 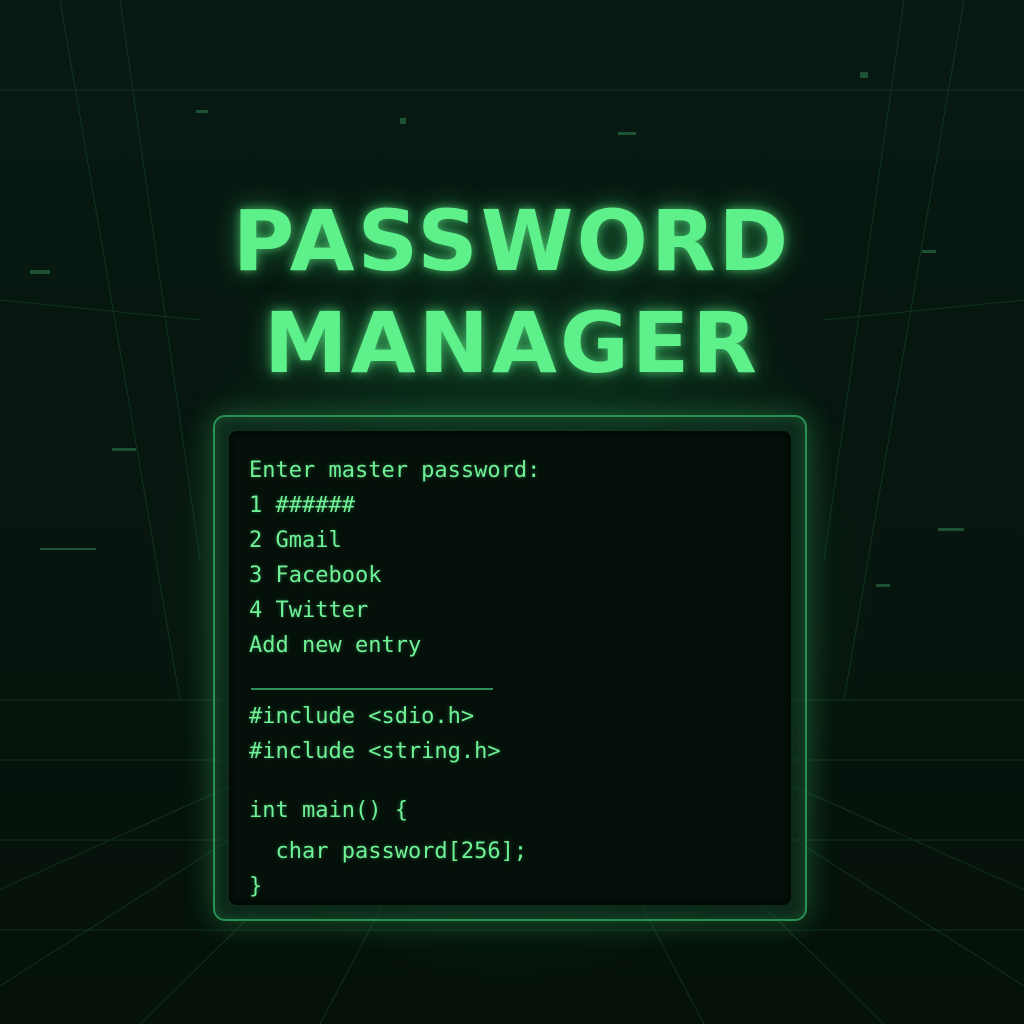 What do you see at coordinates (302, 506) in the screenshot?
I see `menu-item-masked-password: 1 ######` at bounding box center [302, 506].